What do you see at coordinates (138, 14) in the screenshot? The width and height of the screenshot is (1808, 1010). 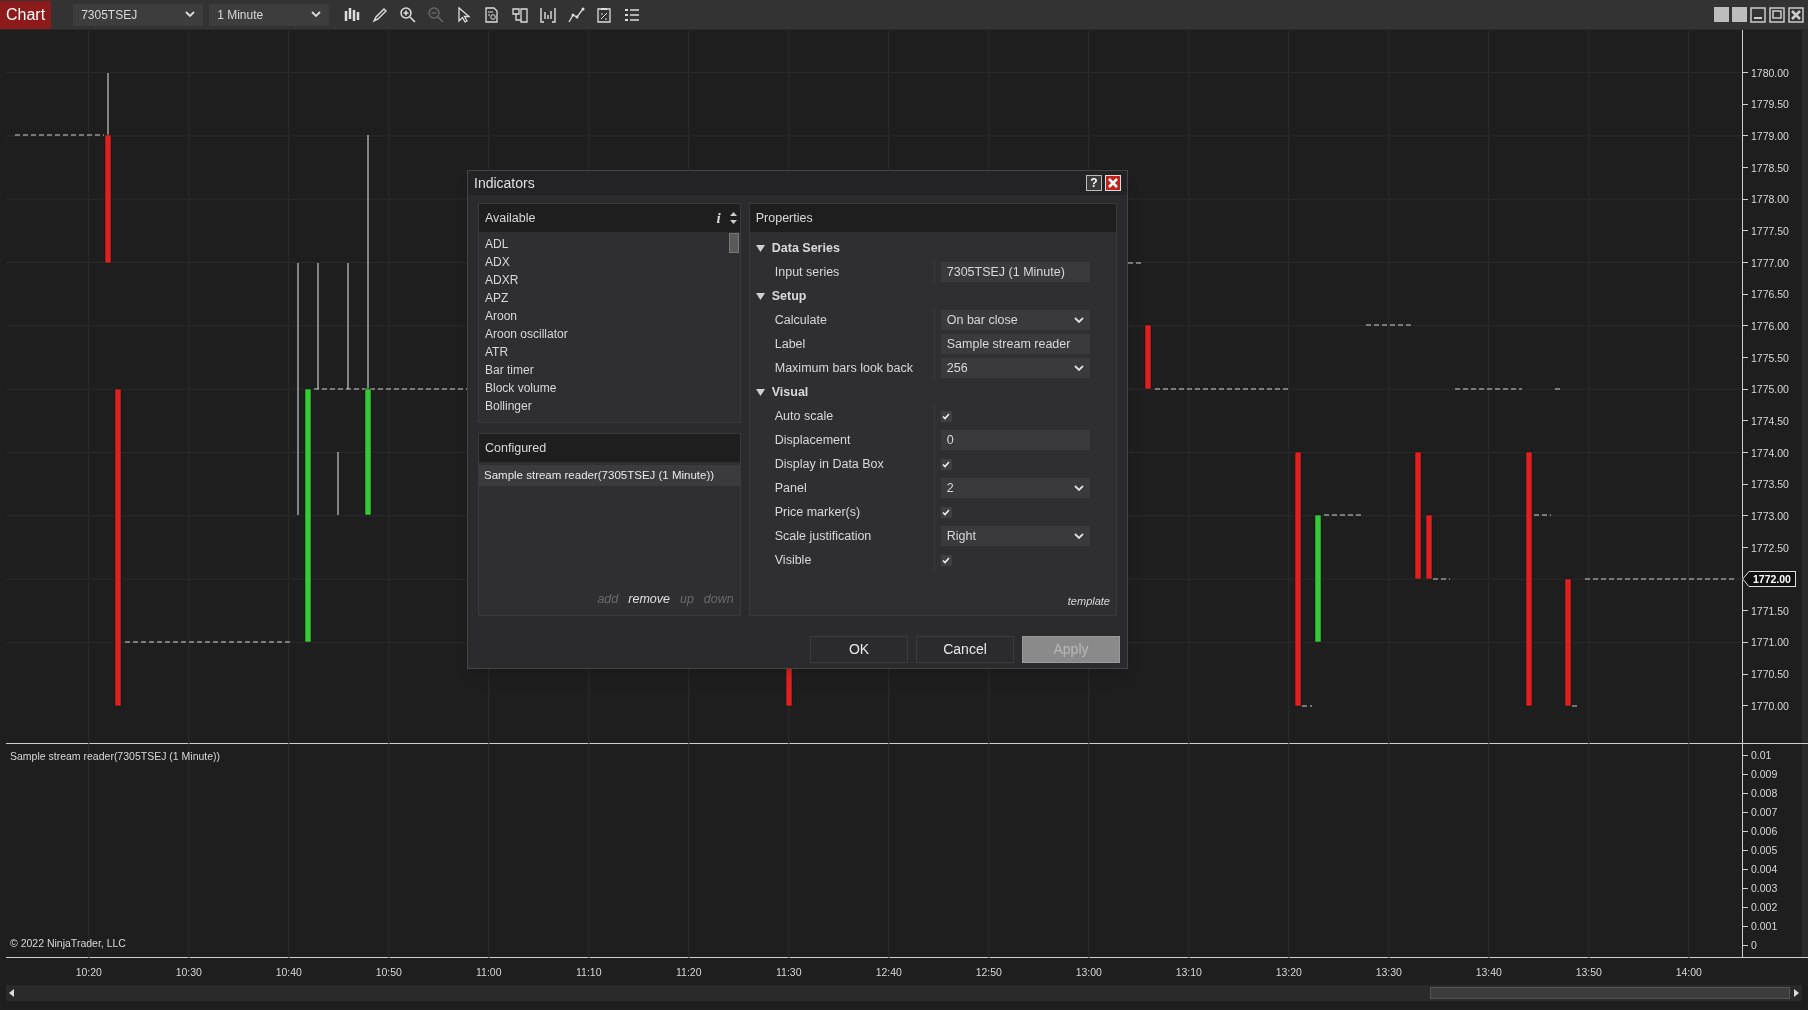 I see `instrument-dropdown: 7305TSEJ` at bounding box center [138, 14].